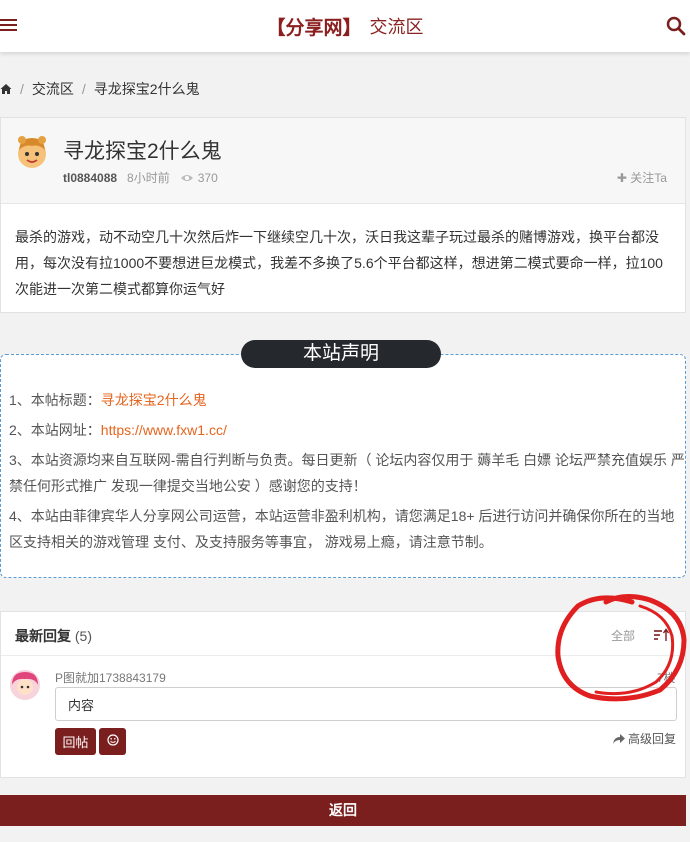 This screenshot has width=690, height=842. Describe the element at coordinates (43, 636) in the screenshot. I see `replies-title-text: 最新回复` at that location.